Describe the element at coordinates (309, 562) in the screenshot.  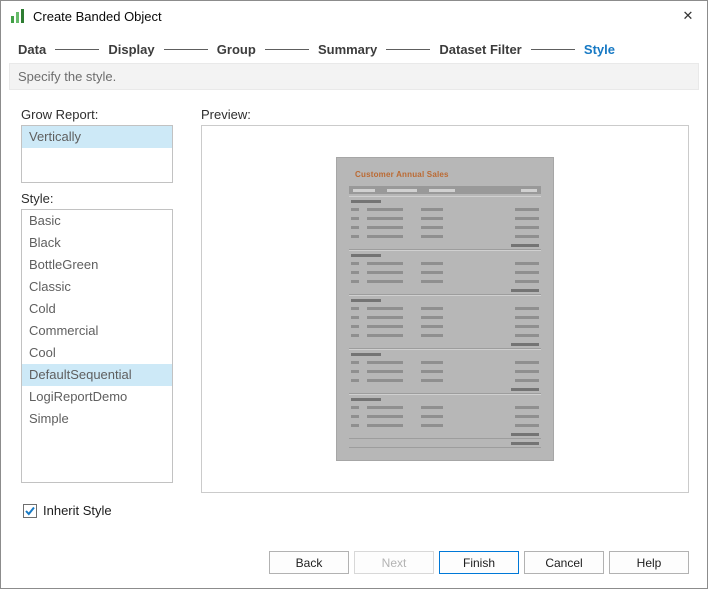
I see `back-button: Back` at that location.